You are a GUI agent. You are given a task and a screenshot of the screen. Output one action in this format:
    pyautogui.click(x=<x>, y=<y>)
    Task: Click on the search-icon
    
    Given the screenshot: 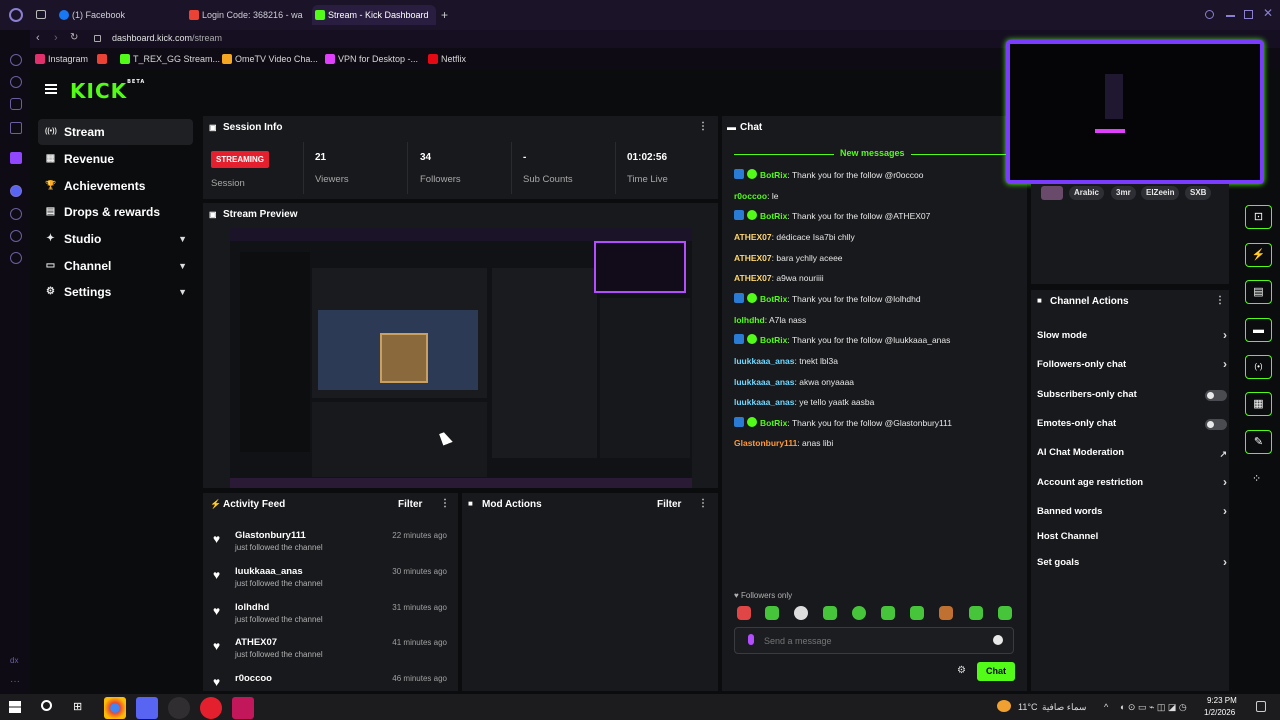 What is the action you would take?
    pyautogui.click(x=1209, y=14)
    